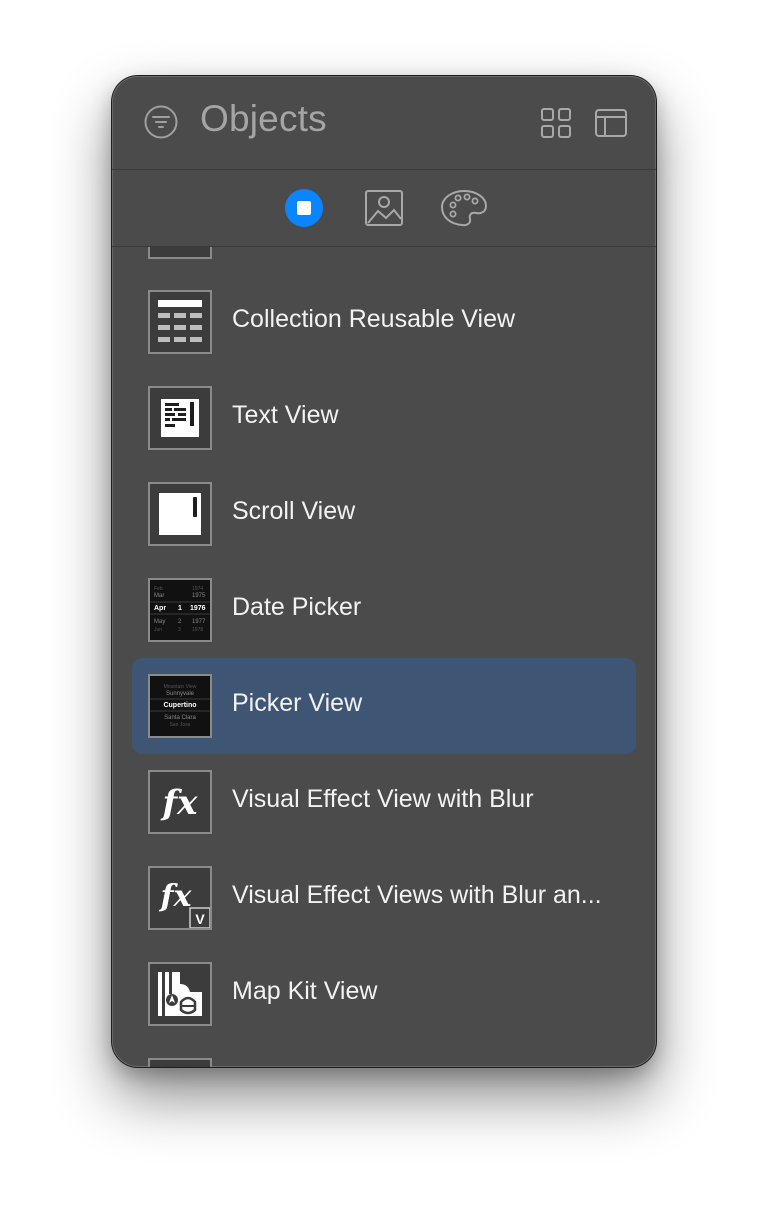 The height and width of the screenshot is (1216, 768). I want to click on svg-text: 1978, so click(197, 630).